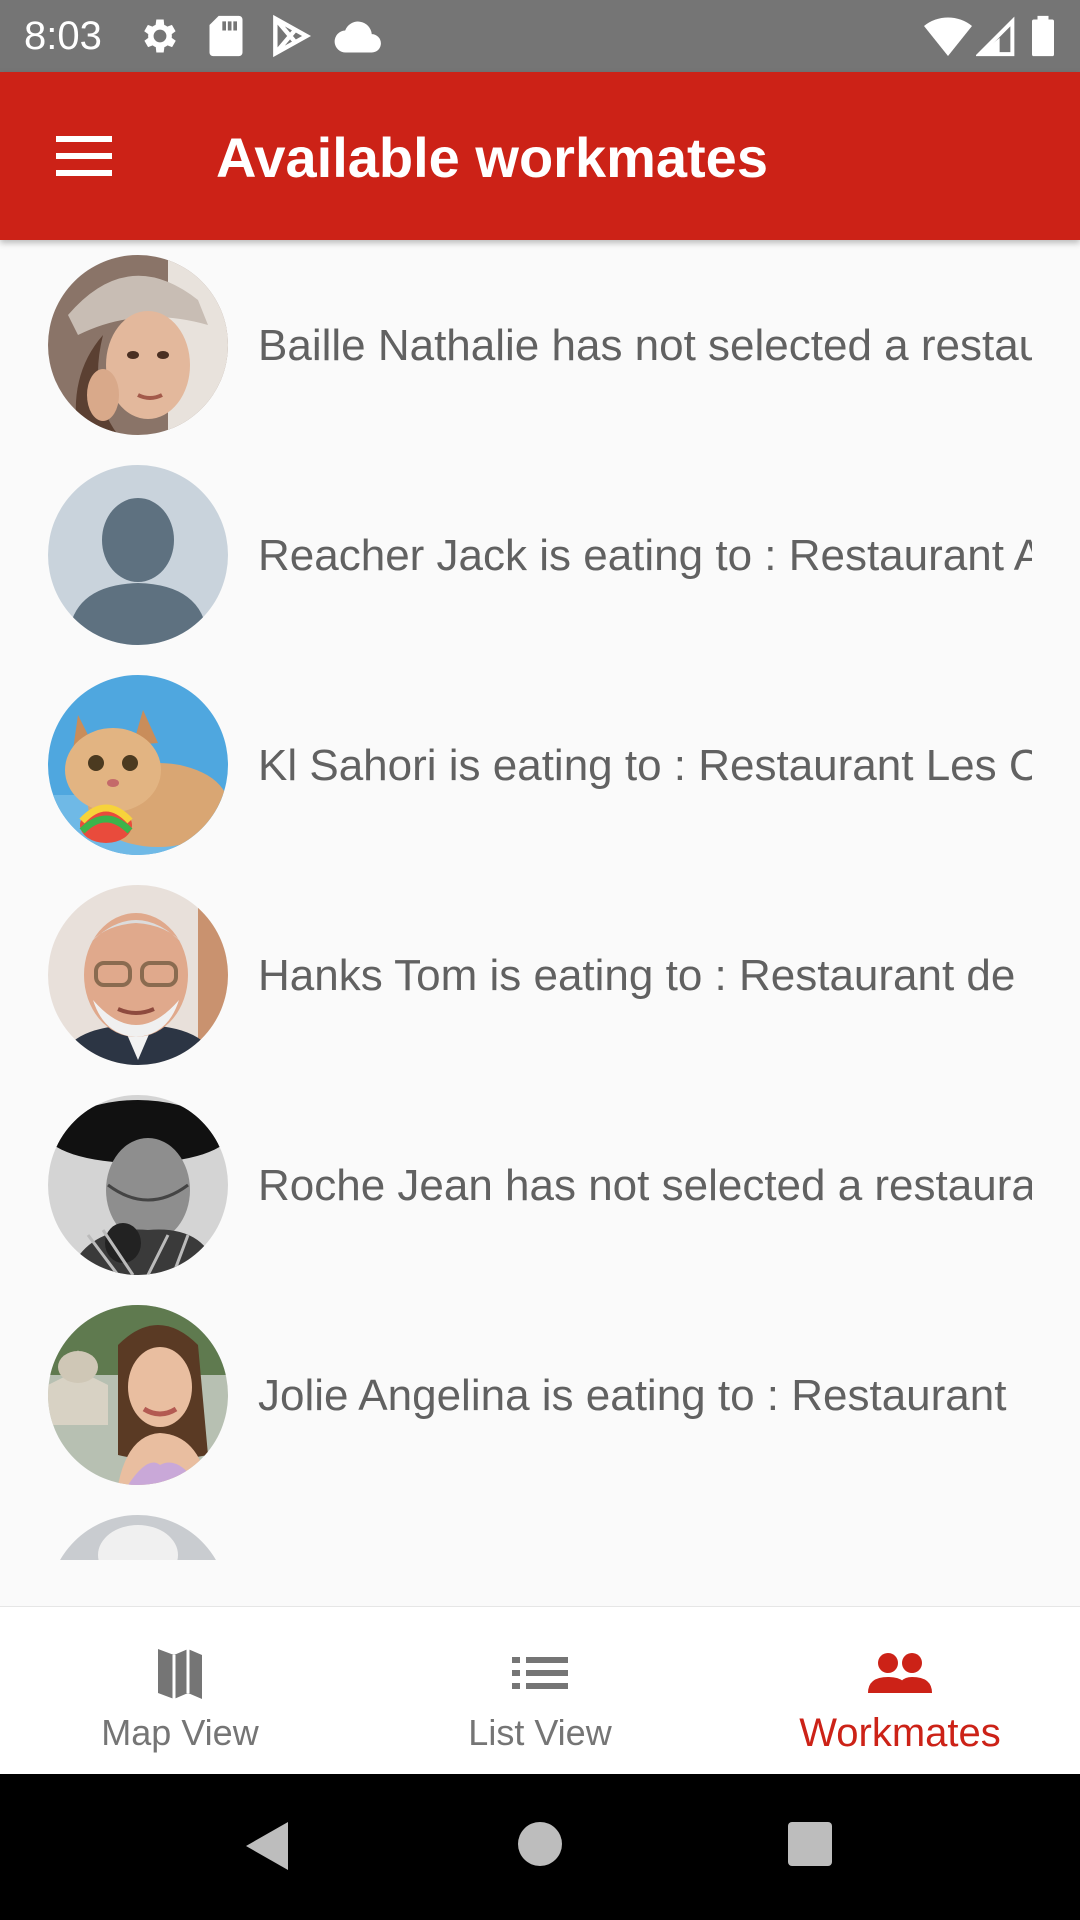  Describe the element at coordinates (900, 1673) in the screenshot. I see `people-icon` at that location.